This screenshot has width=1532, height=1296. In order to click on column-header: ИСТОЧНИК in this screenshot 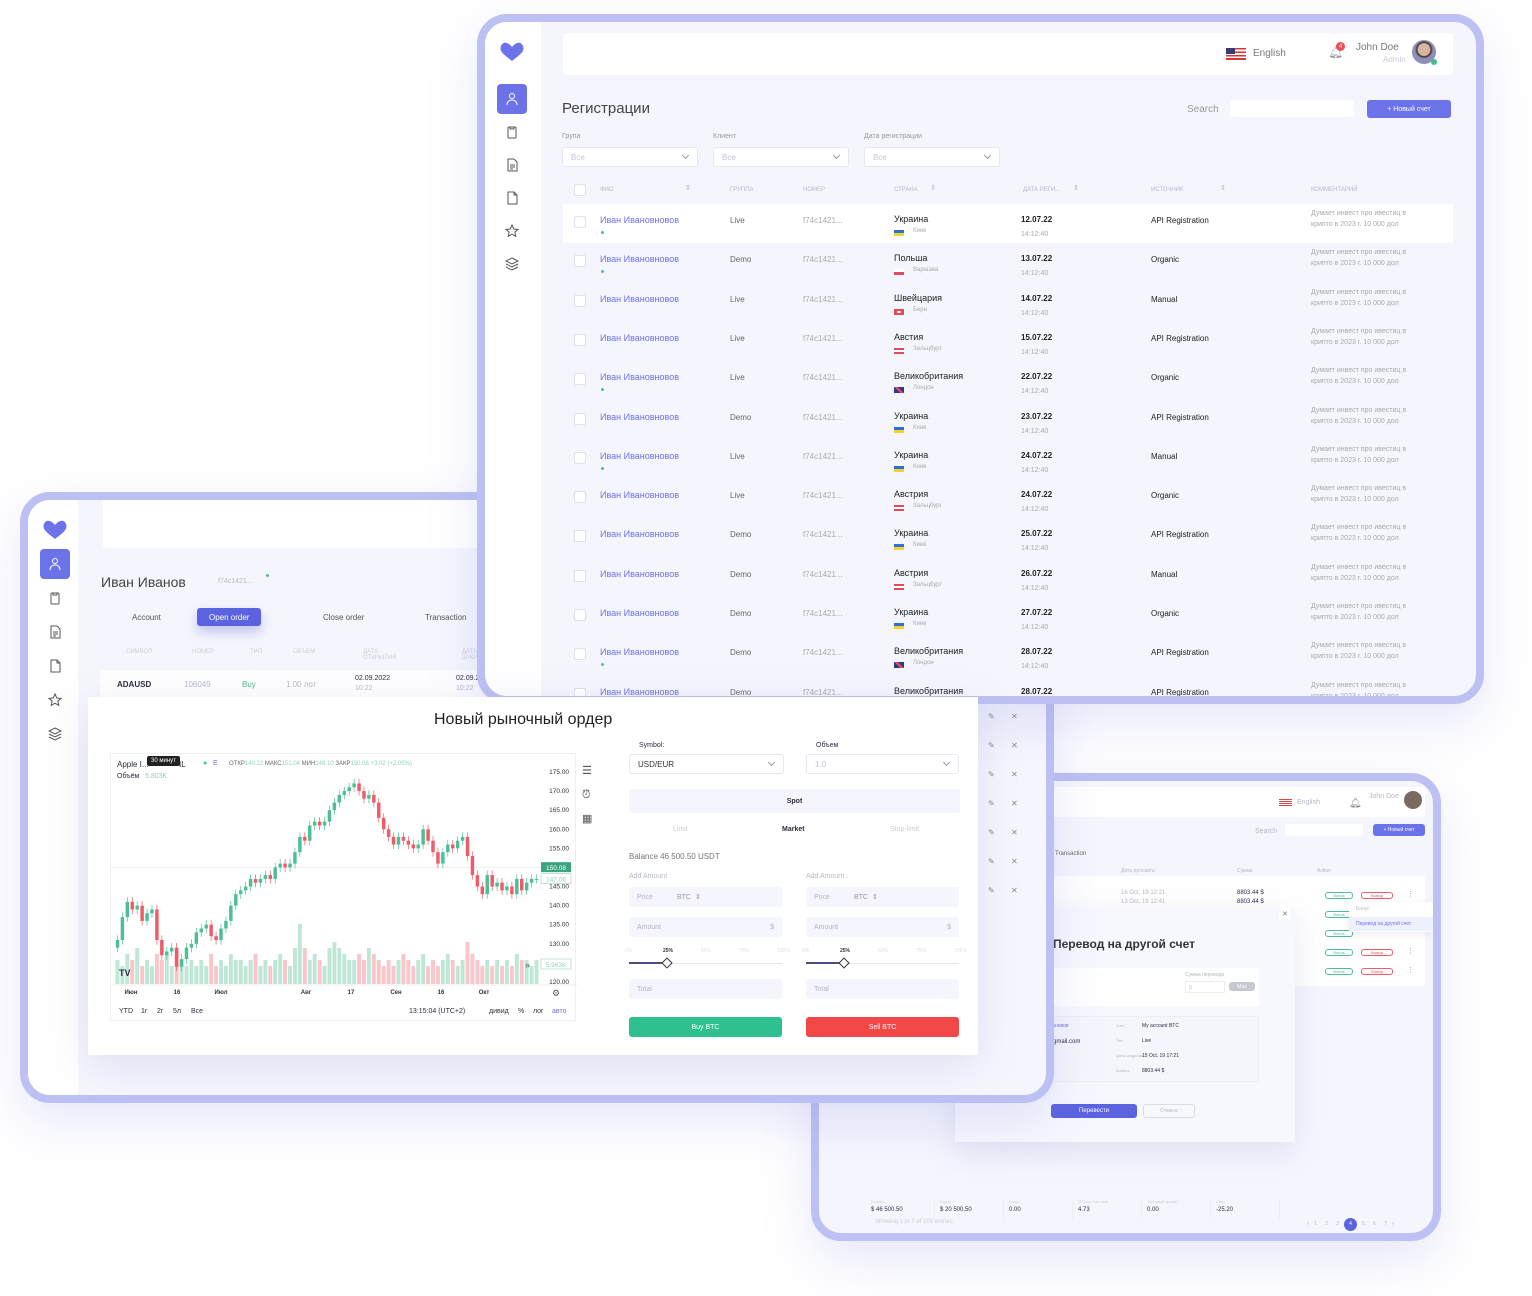, I will do `click(1167, 190)`.